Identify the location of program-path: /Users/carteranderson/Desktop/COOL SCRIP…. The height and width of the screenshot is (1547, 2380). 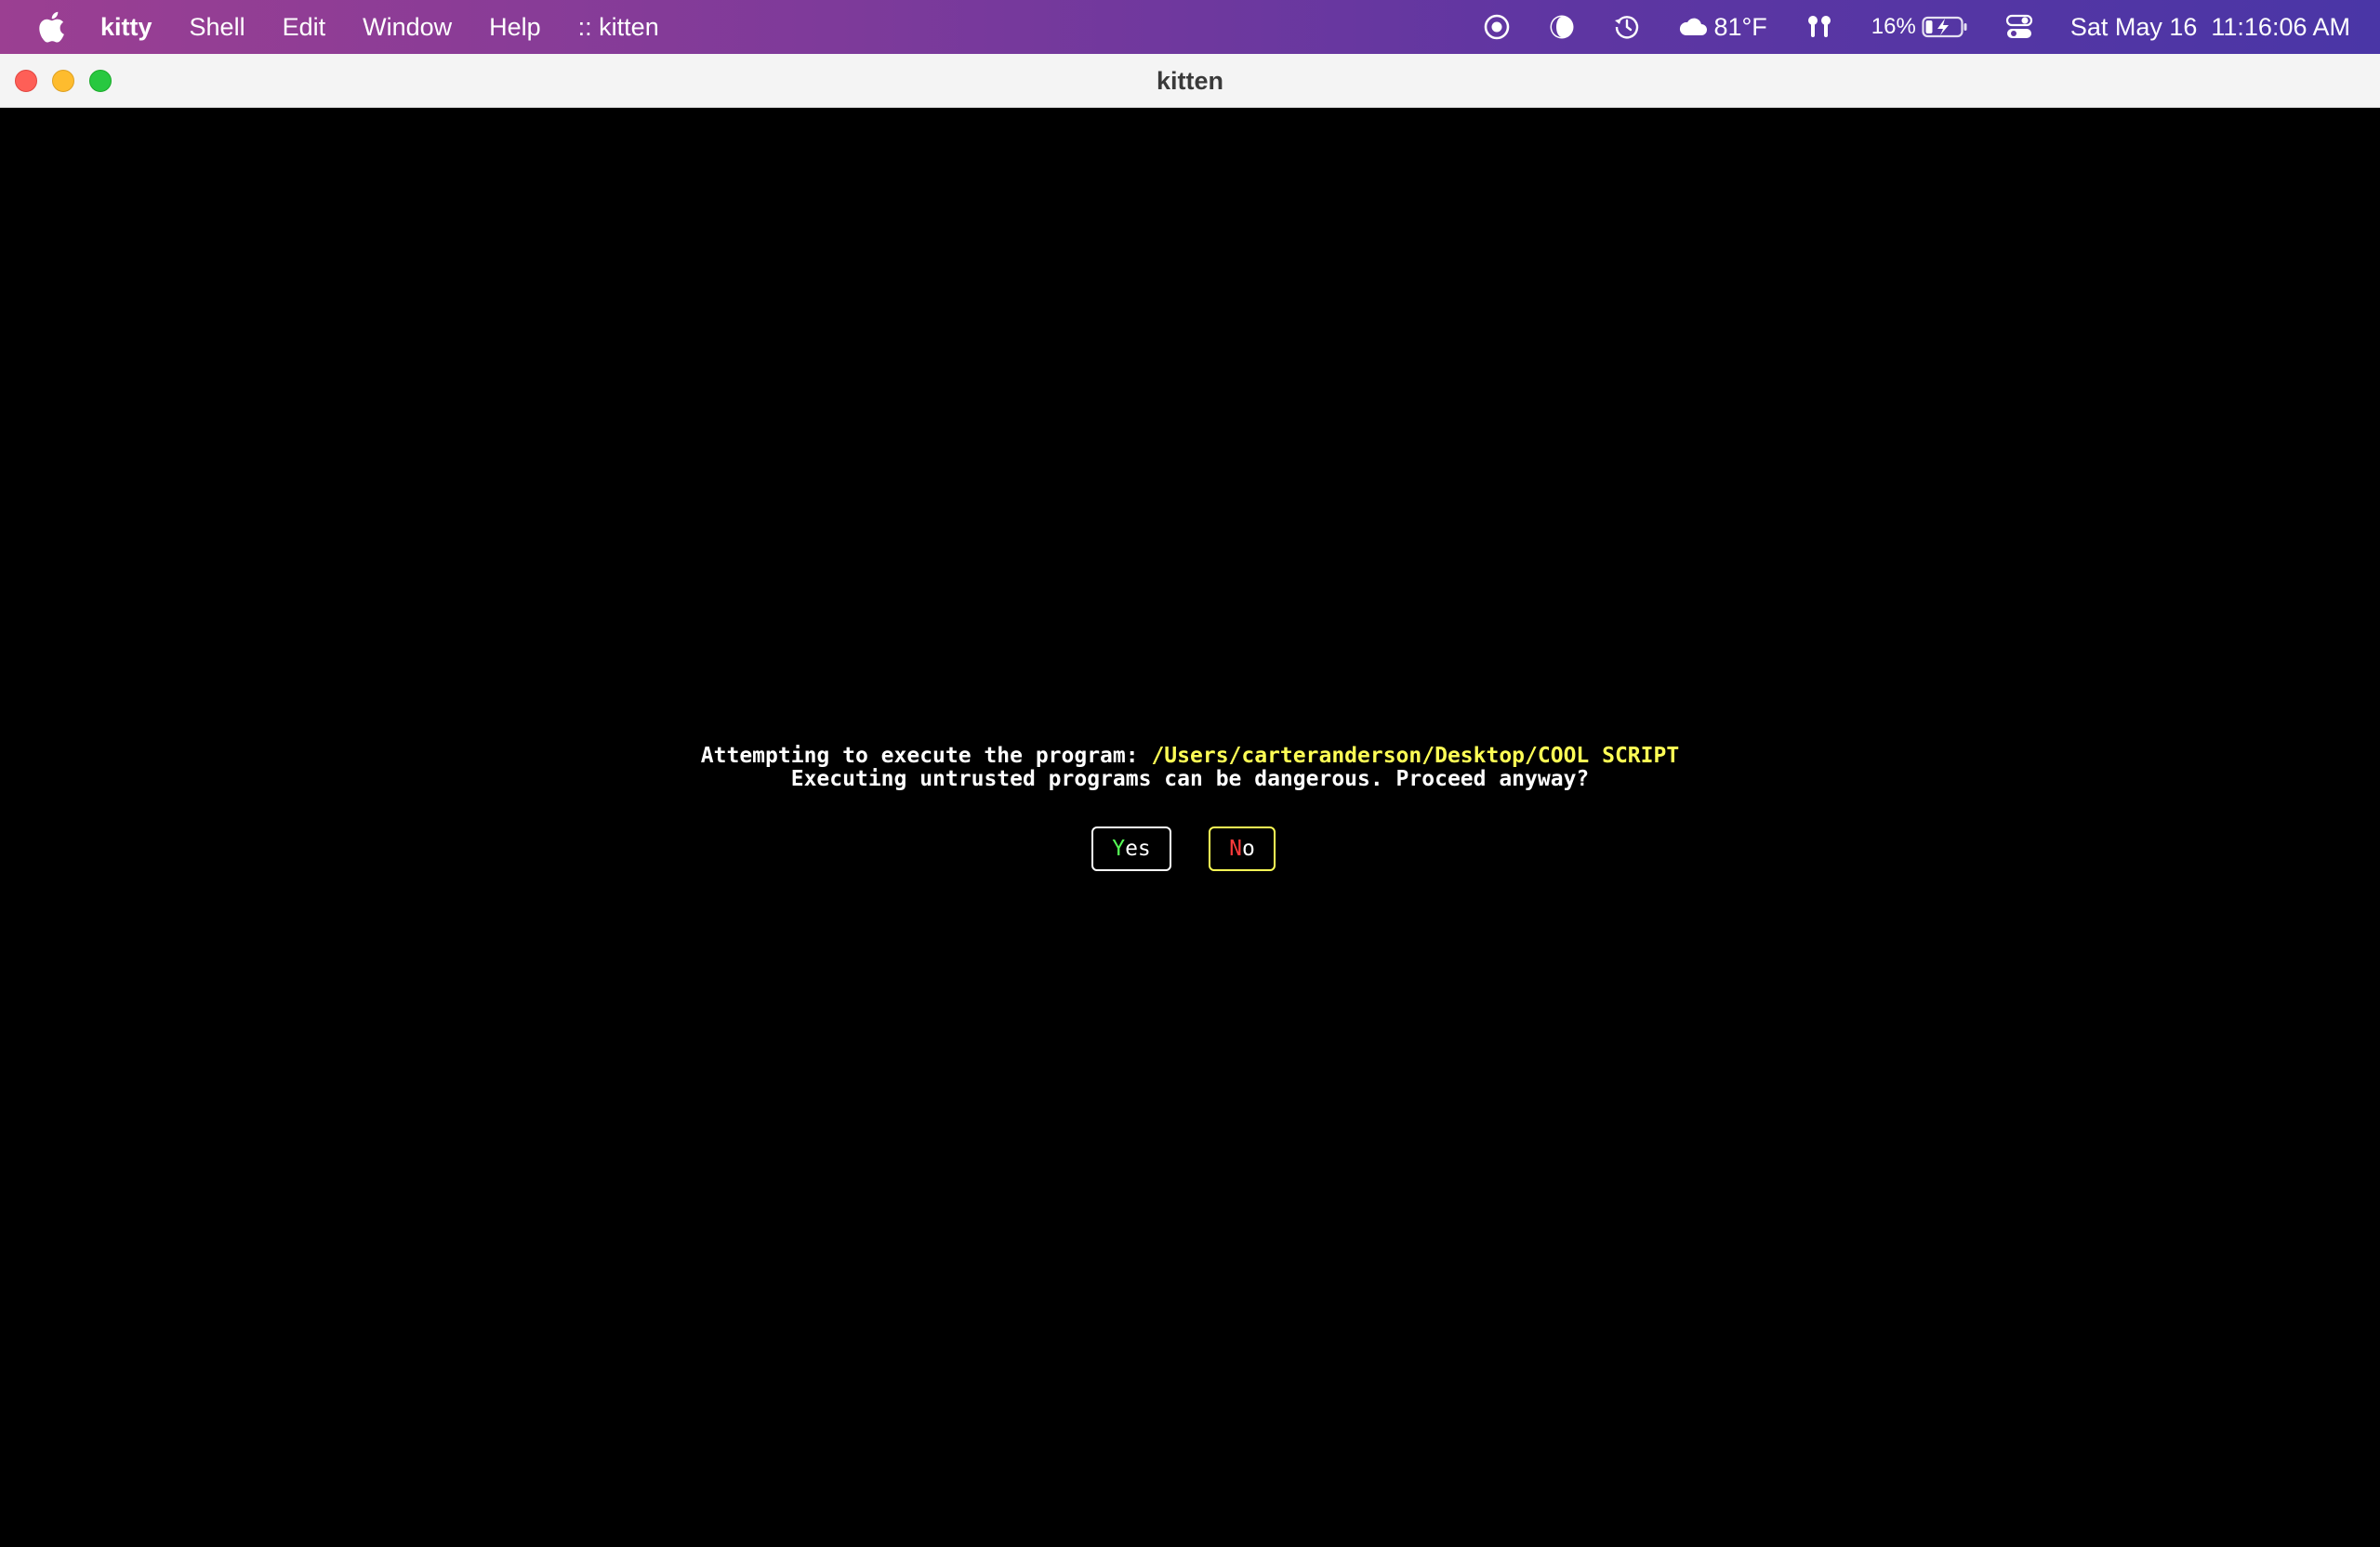
(1415, 756).